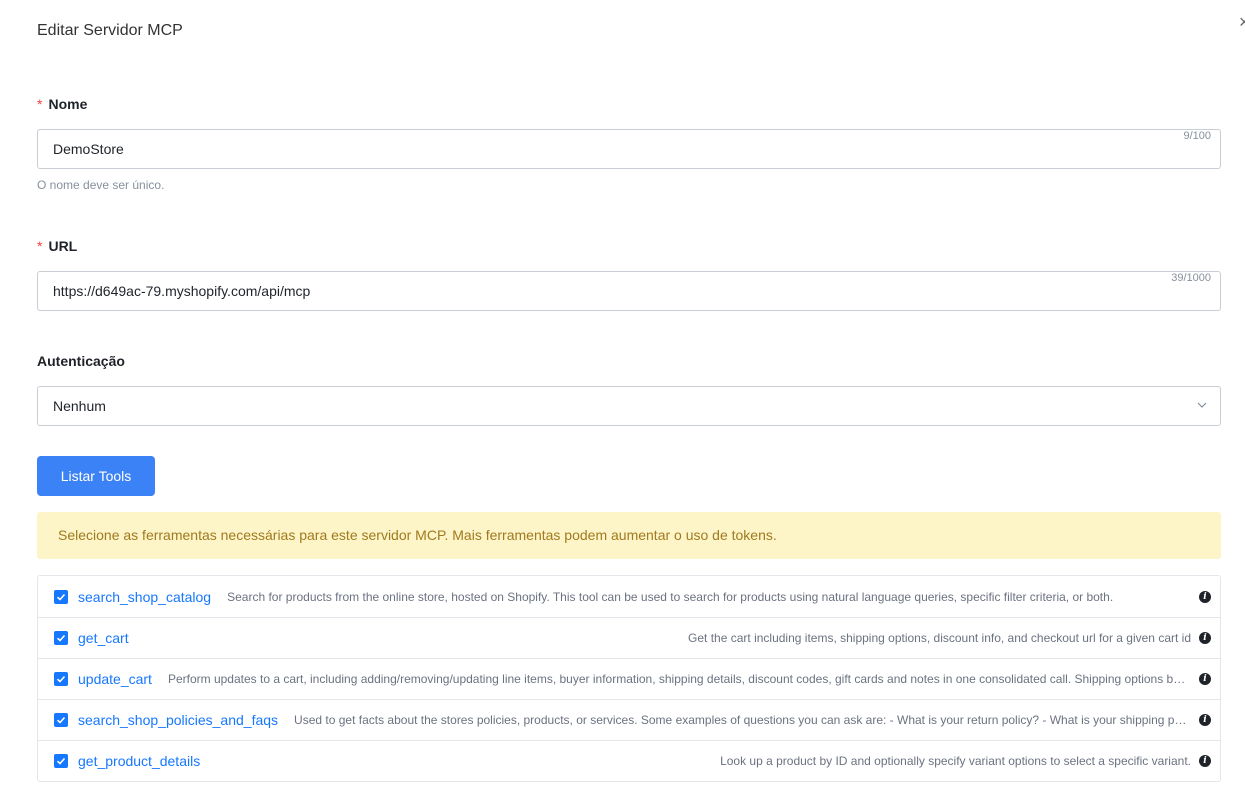  I want to click on url-label: * URL, so click(57, 246).